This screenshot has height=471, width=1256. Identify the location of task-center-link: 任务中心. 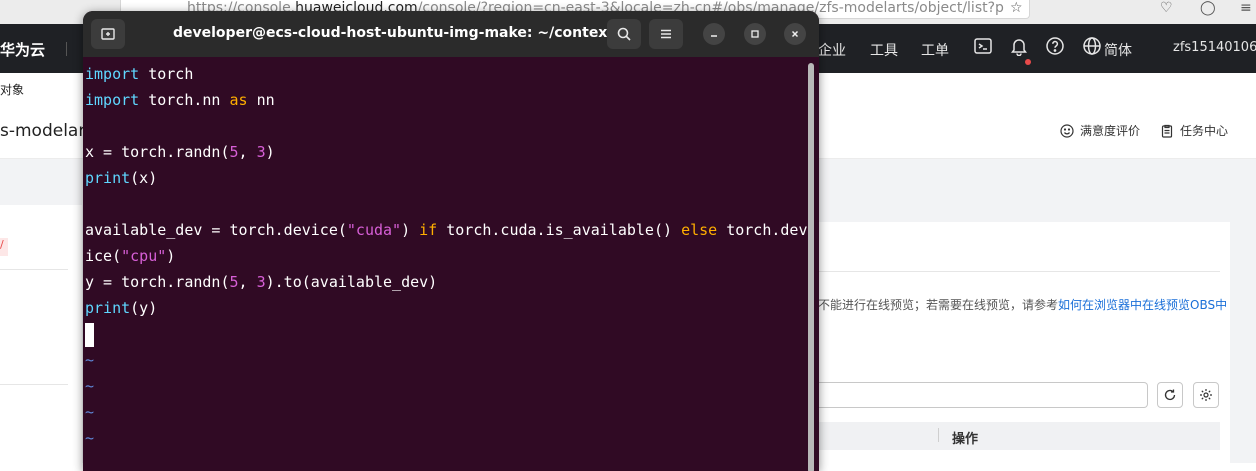
(1194, 130).